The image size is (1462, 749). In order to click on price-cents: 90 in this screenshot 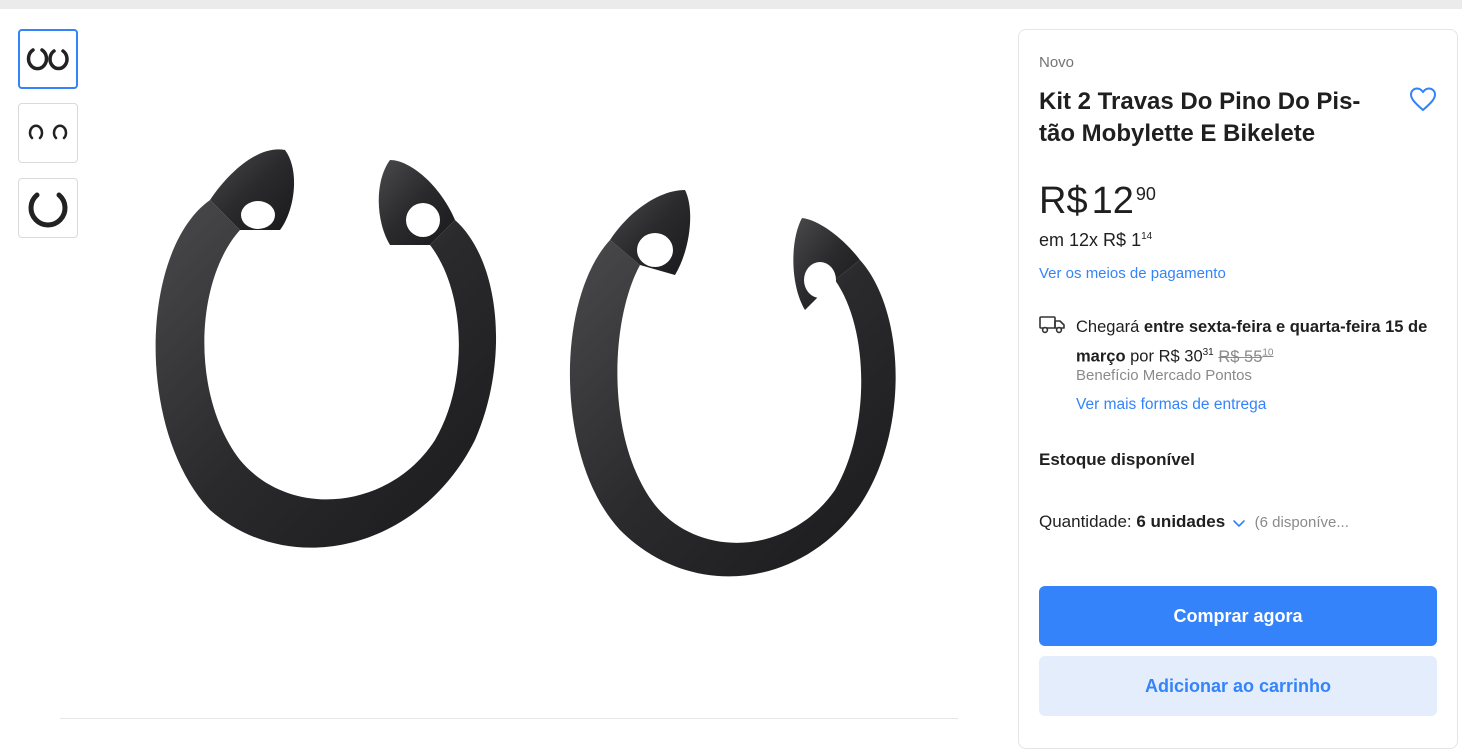, I will do `click(1145, 194)`.